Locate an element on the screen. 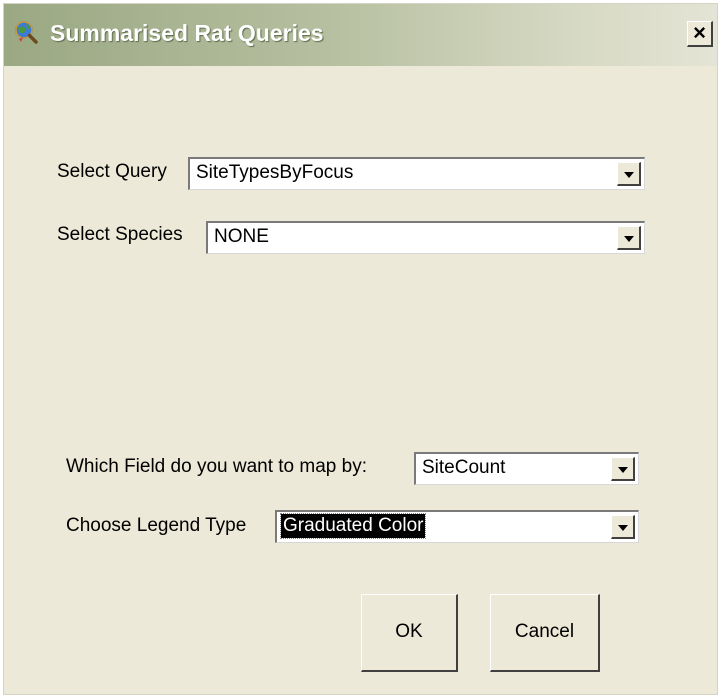  cancel-button: Cancel is located at coordinates (545, 633).